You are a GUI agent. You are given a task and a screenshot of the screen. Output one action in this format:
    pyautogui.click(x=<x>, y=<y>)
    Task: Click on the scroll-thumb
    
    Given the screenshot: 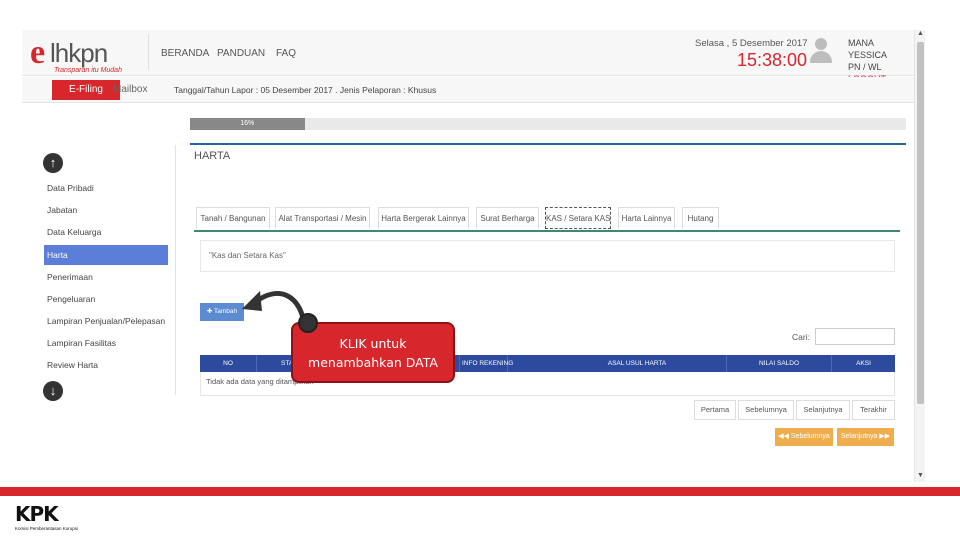 What is the action you would take?
    pyautogui.click(x=920, y=223)
    